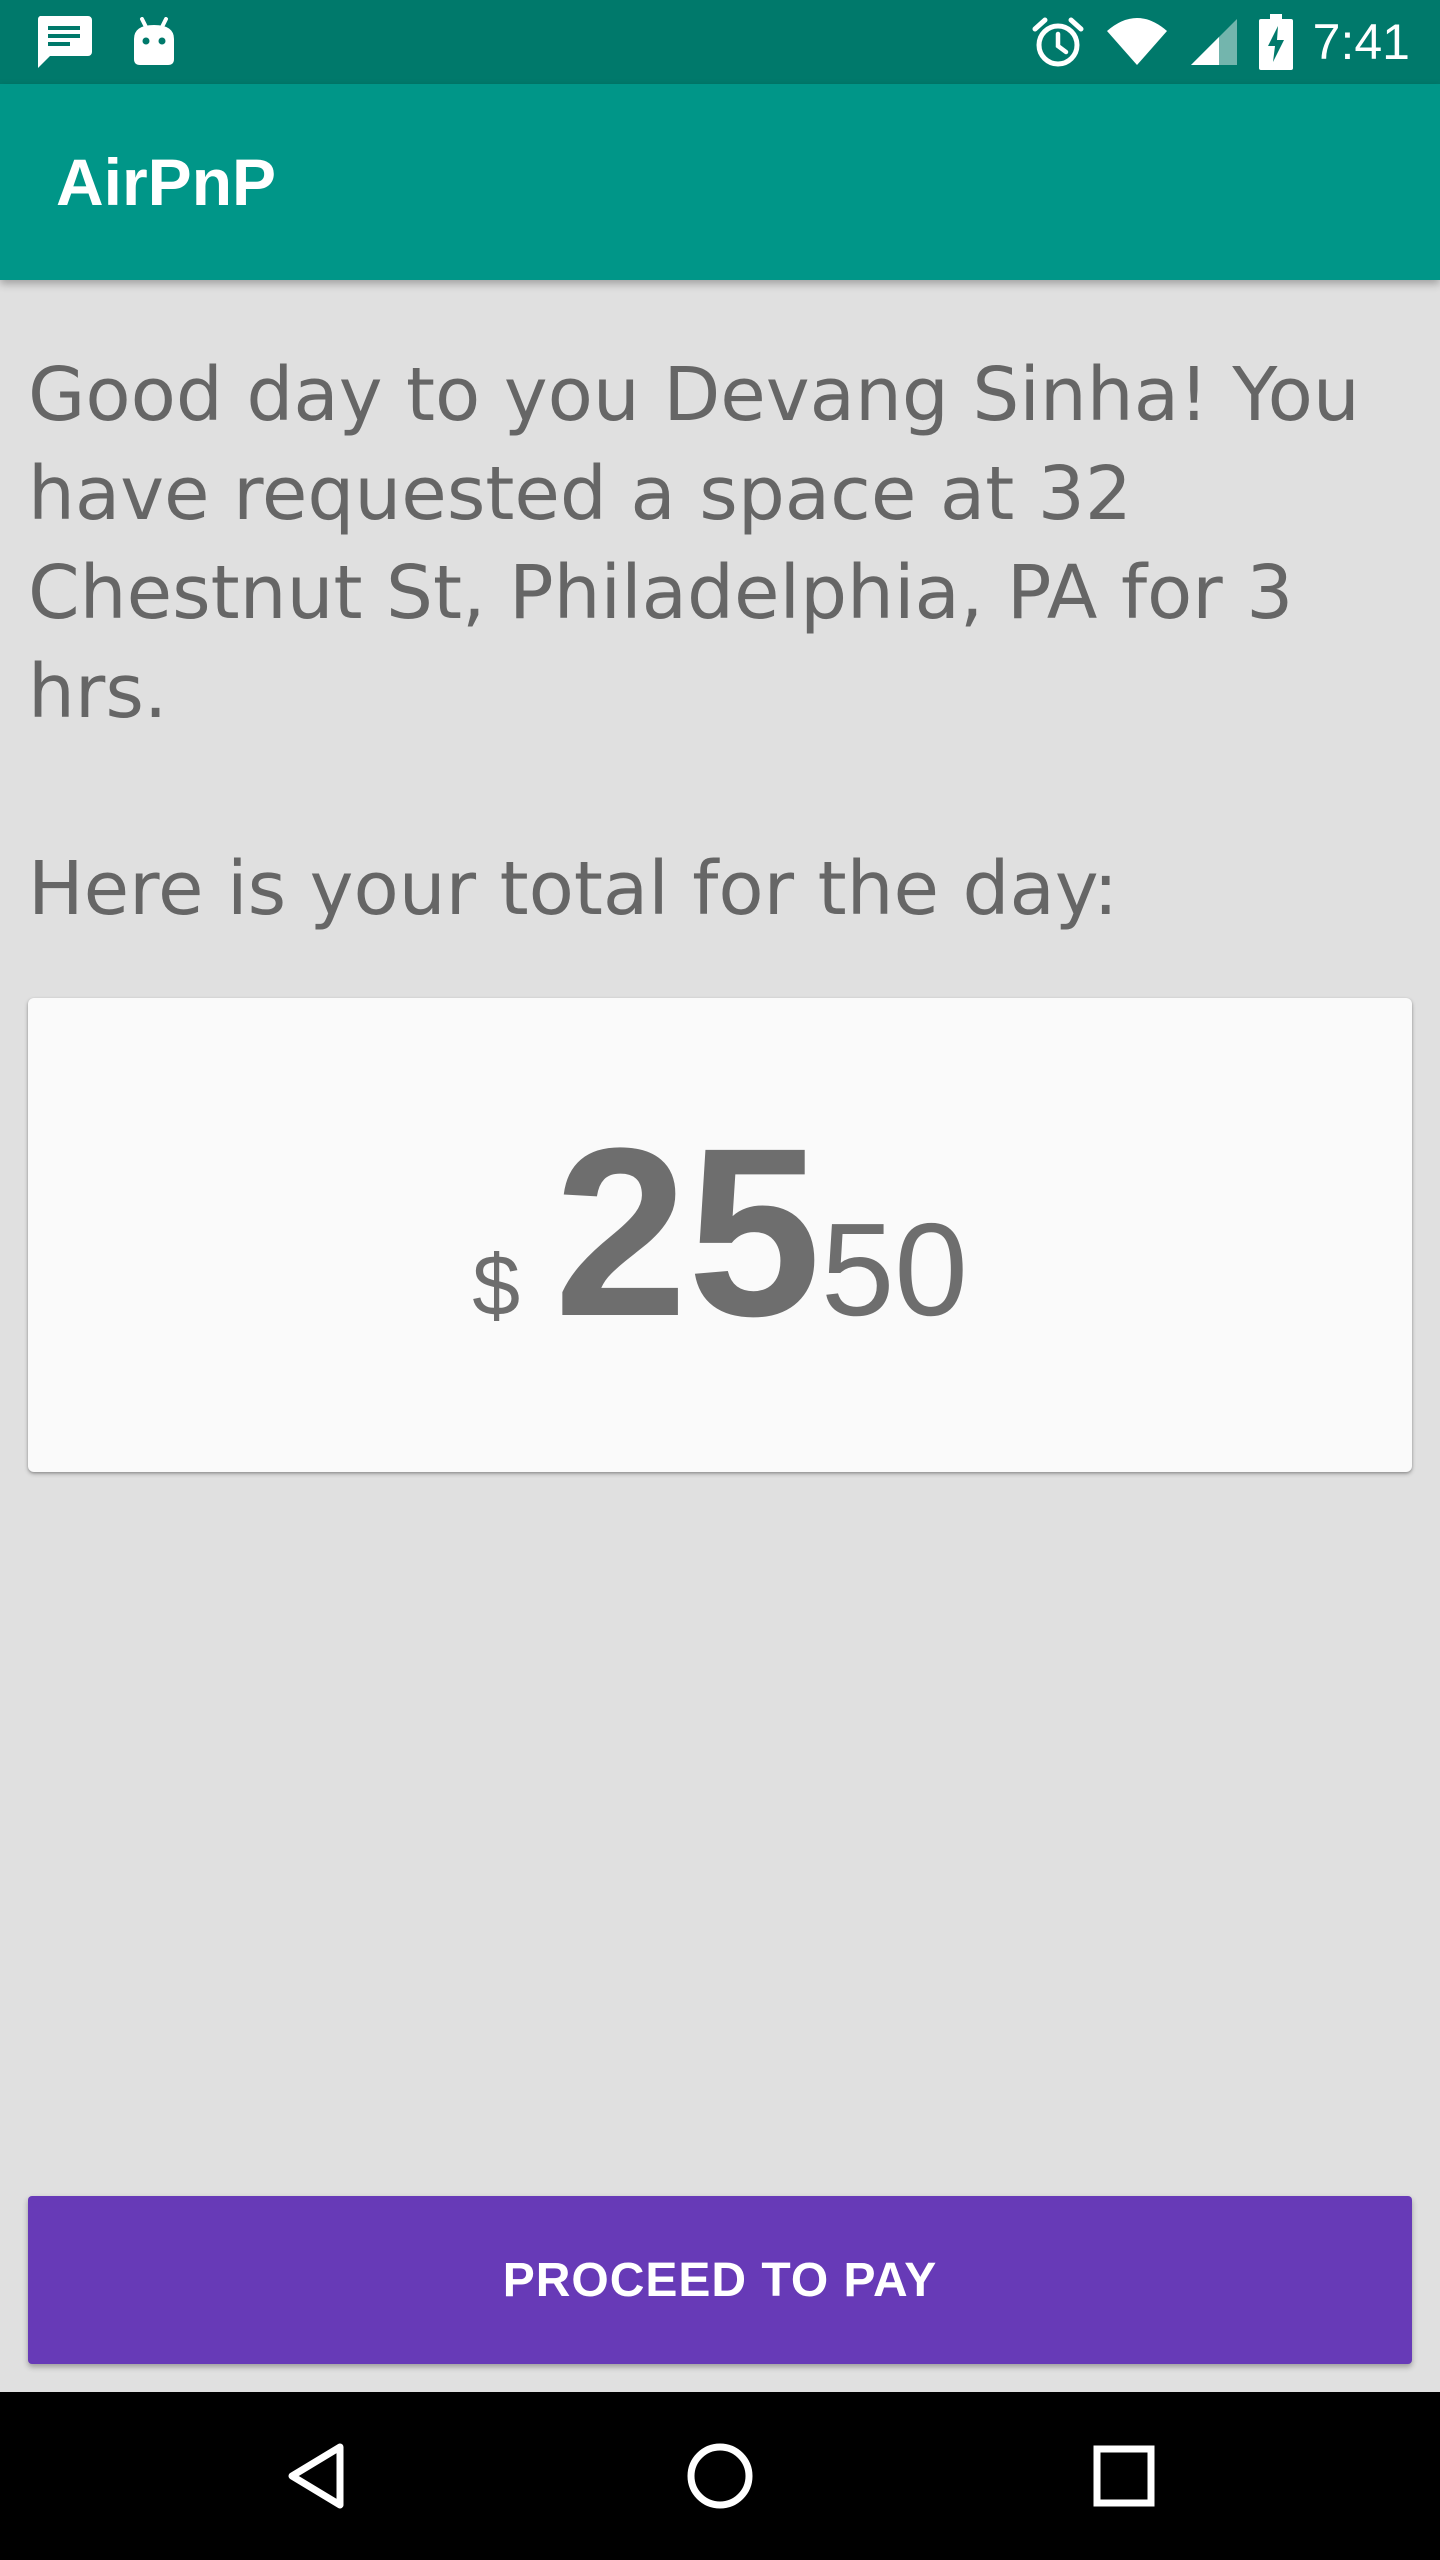  I want to click on home-icon, so click(720, 2476).